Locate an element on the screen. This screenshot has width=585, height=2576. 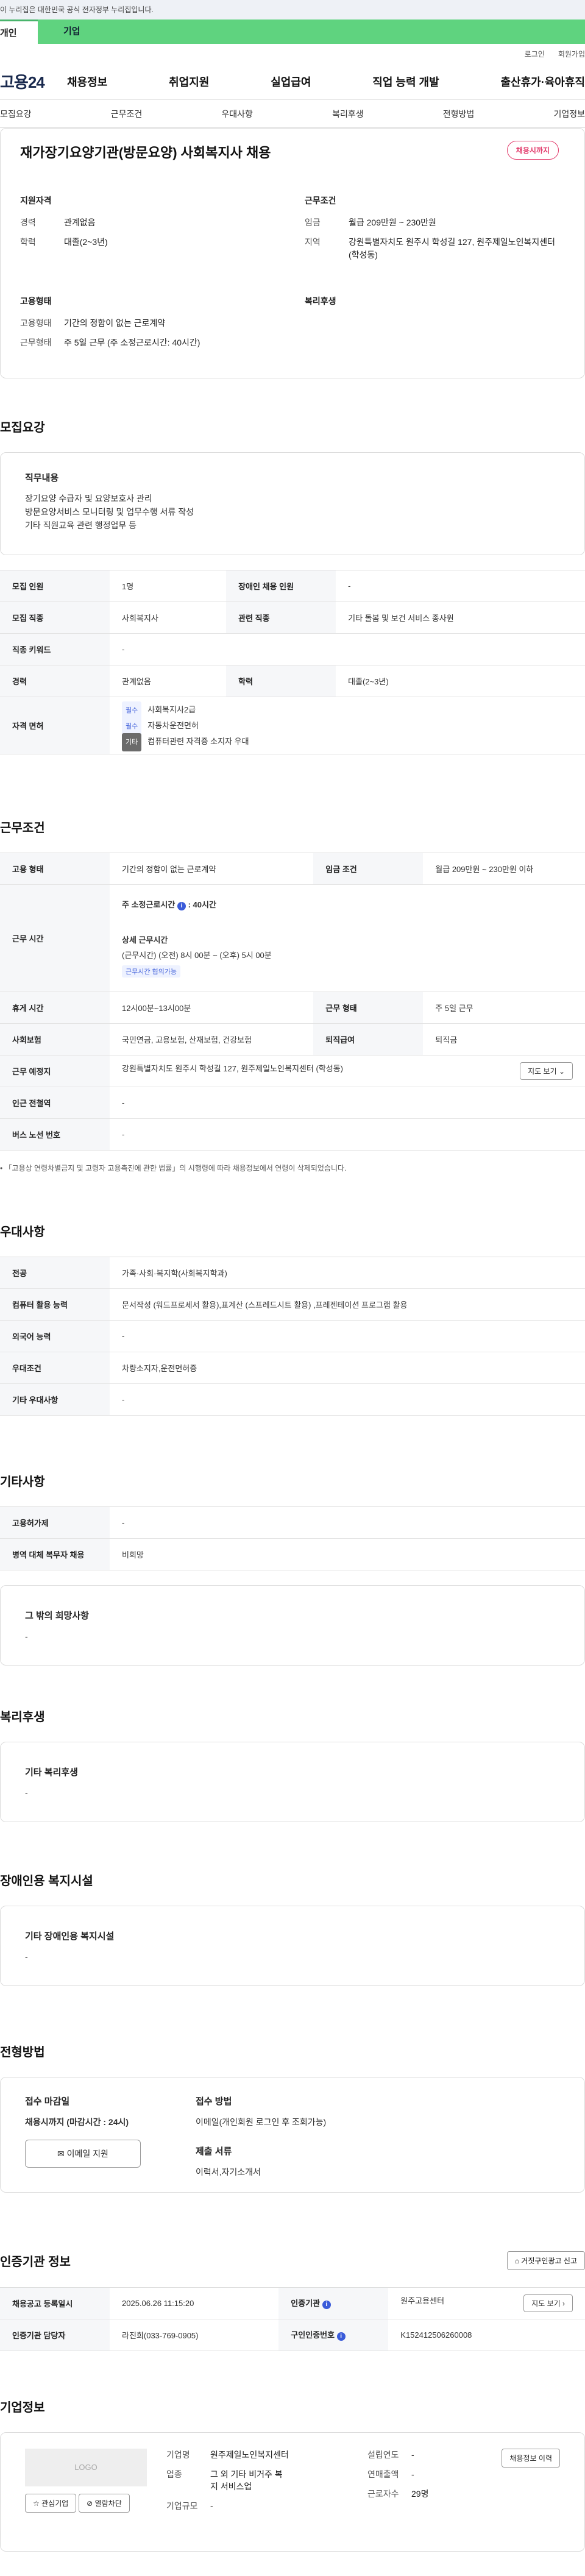
education-value: 대졸(2~3년) is located at coordinates (86, 242).